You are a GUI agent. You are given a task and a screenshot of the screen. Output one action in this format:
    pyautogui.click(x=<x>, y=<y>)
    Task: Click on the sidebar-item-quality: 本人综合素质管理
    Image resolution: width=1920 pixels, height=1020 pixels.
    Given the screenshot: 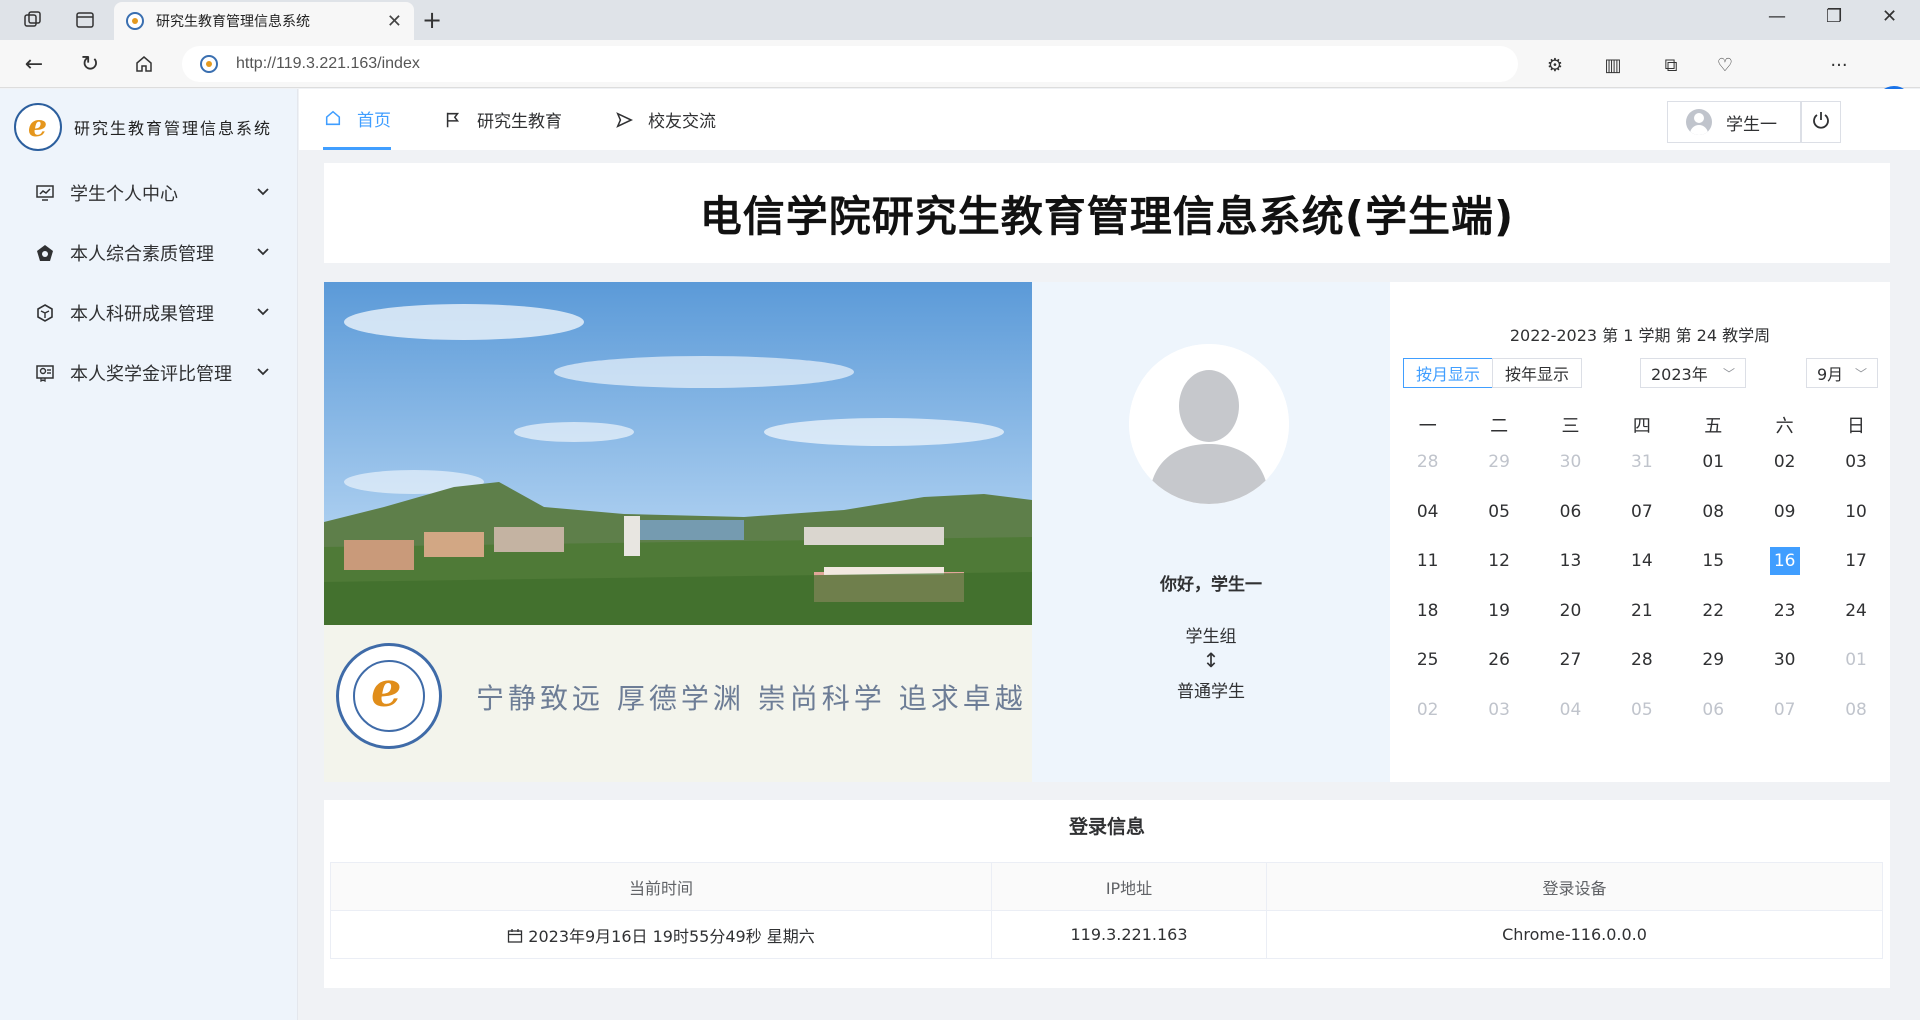 What is the action you would take?
    pyautogui.click(x=149, y=253)
    